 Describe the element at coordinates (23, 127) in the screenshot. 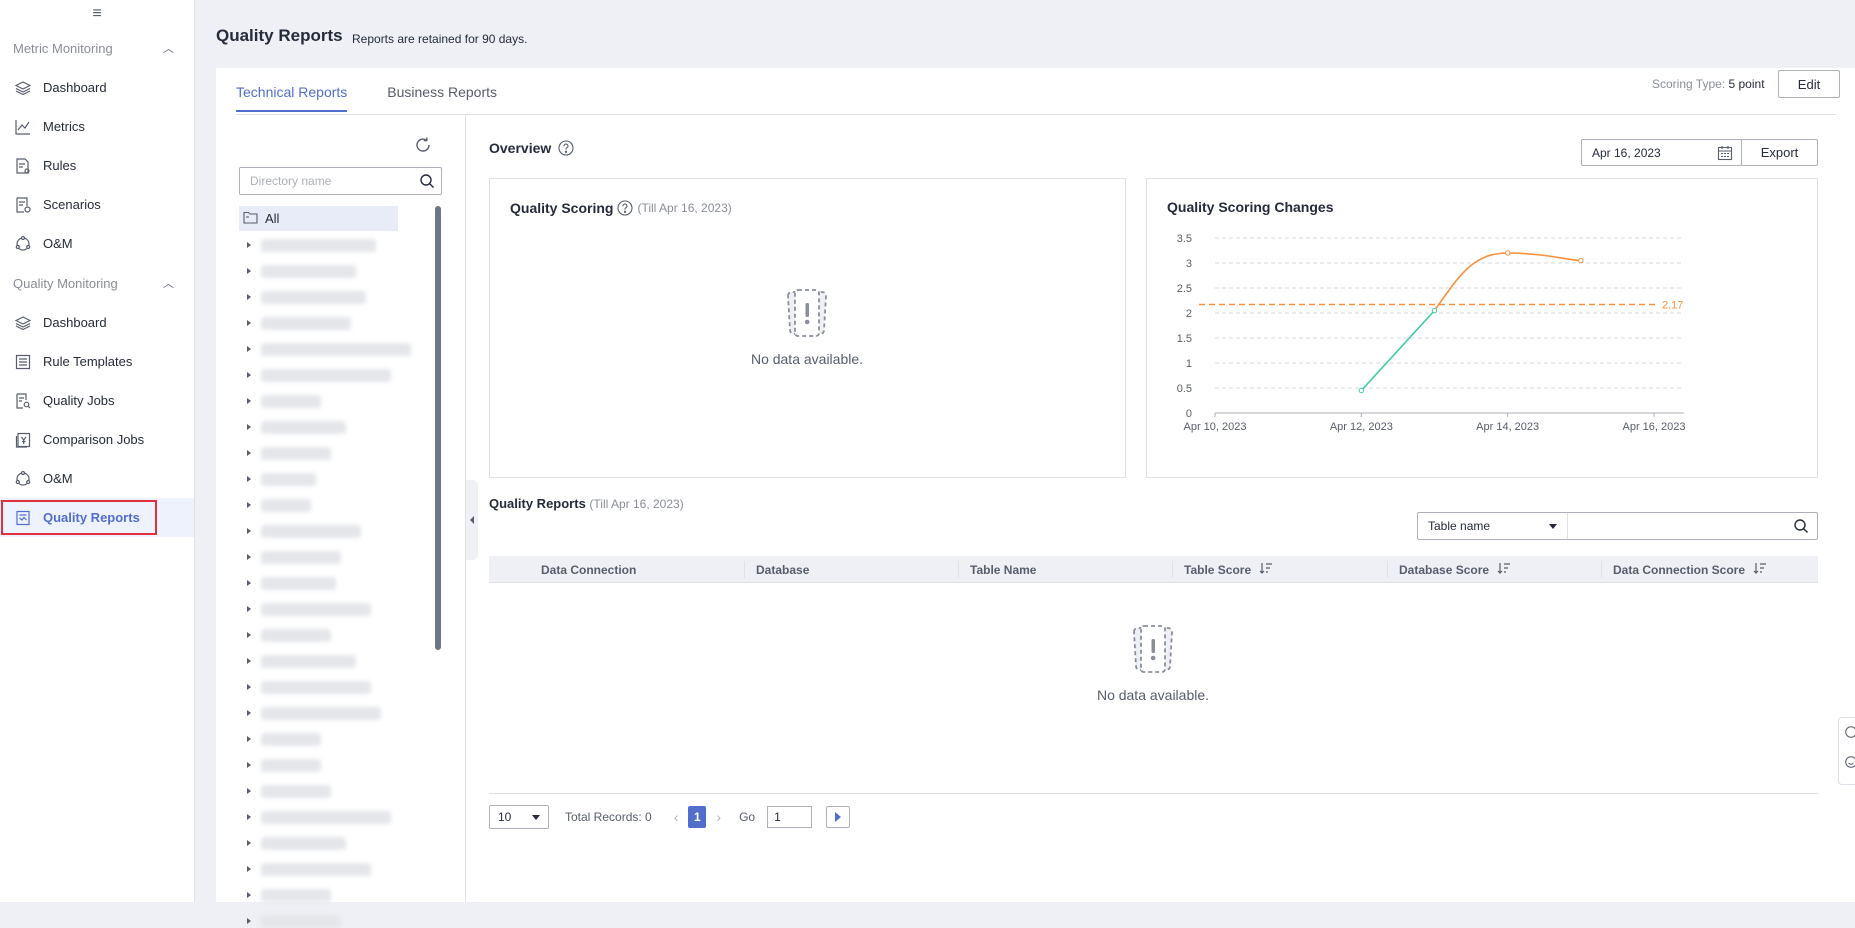

I see `line-chart-icon` at that location.